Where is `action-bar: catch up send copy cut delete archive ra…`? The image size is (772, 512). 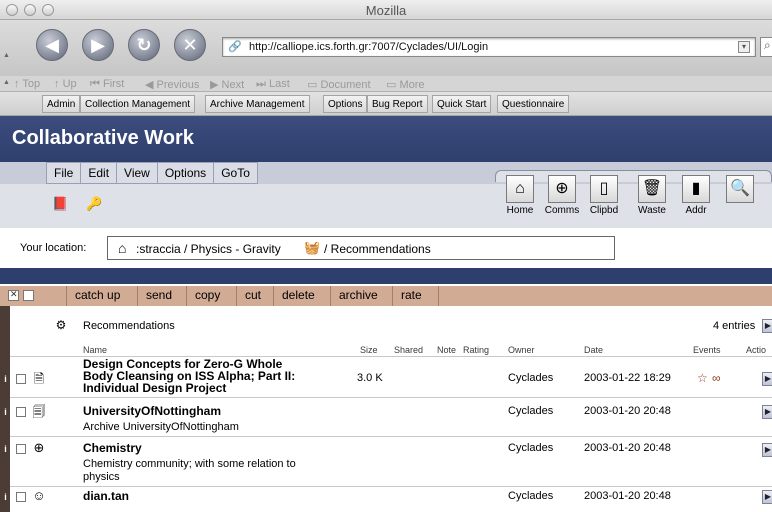 action-bar: catch up send copy cut delete archive ra… is located at coordinates (386, 296).